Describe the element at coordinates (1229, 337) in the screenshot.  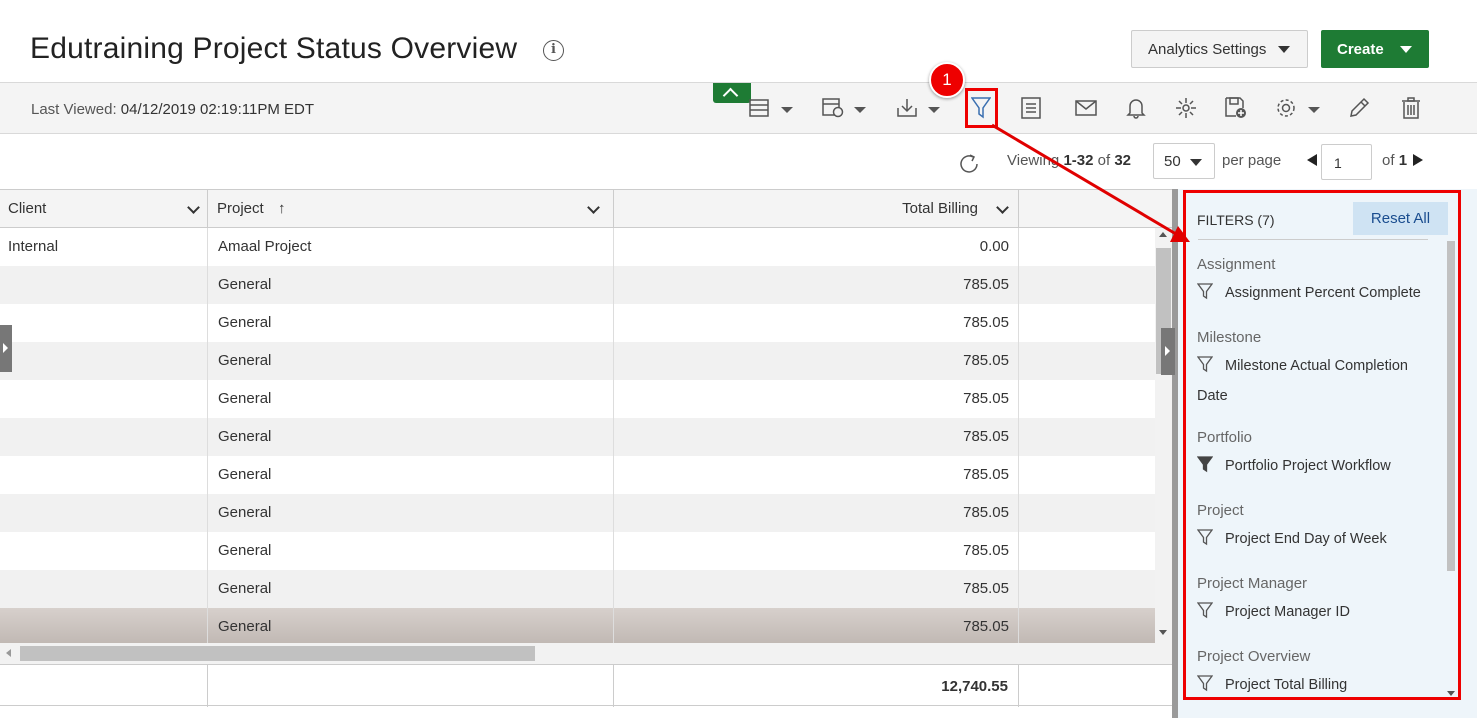
I see `filter-group-title: Milestone` at that location.